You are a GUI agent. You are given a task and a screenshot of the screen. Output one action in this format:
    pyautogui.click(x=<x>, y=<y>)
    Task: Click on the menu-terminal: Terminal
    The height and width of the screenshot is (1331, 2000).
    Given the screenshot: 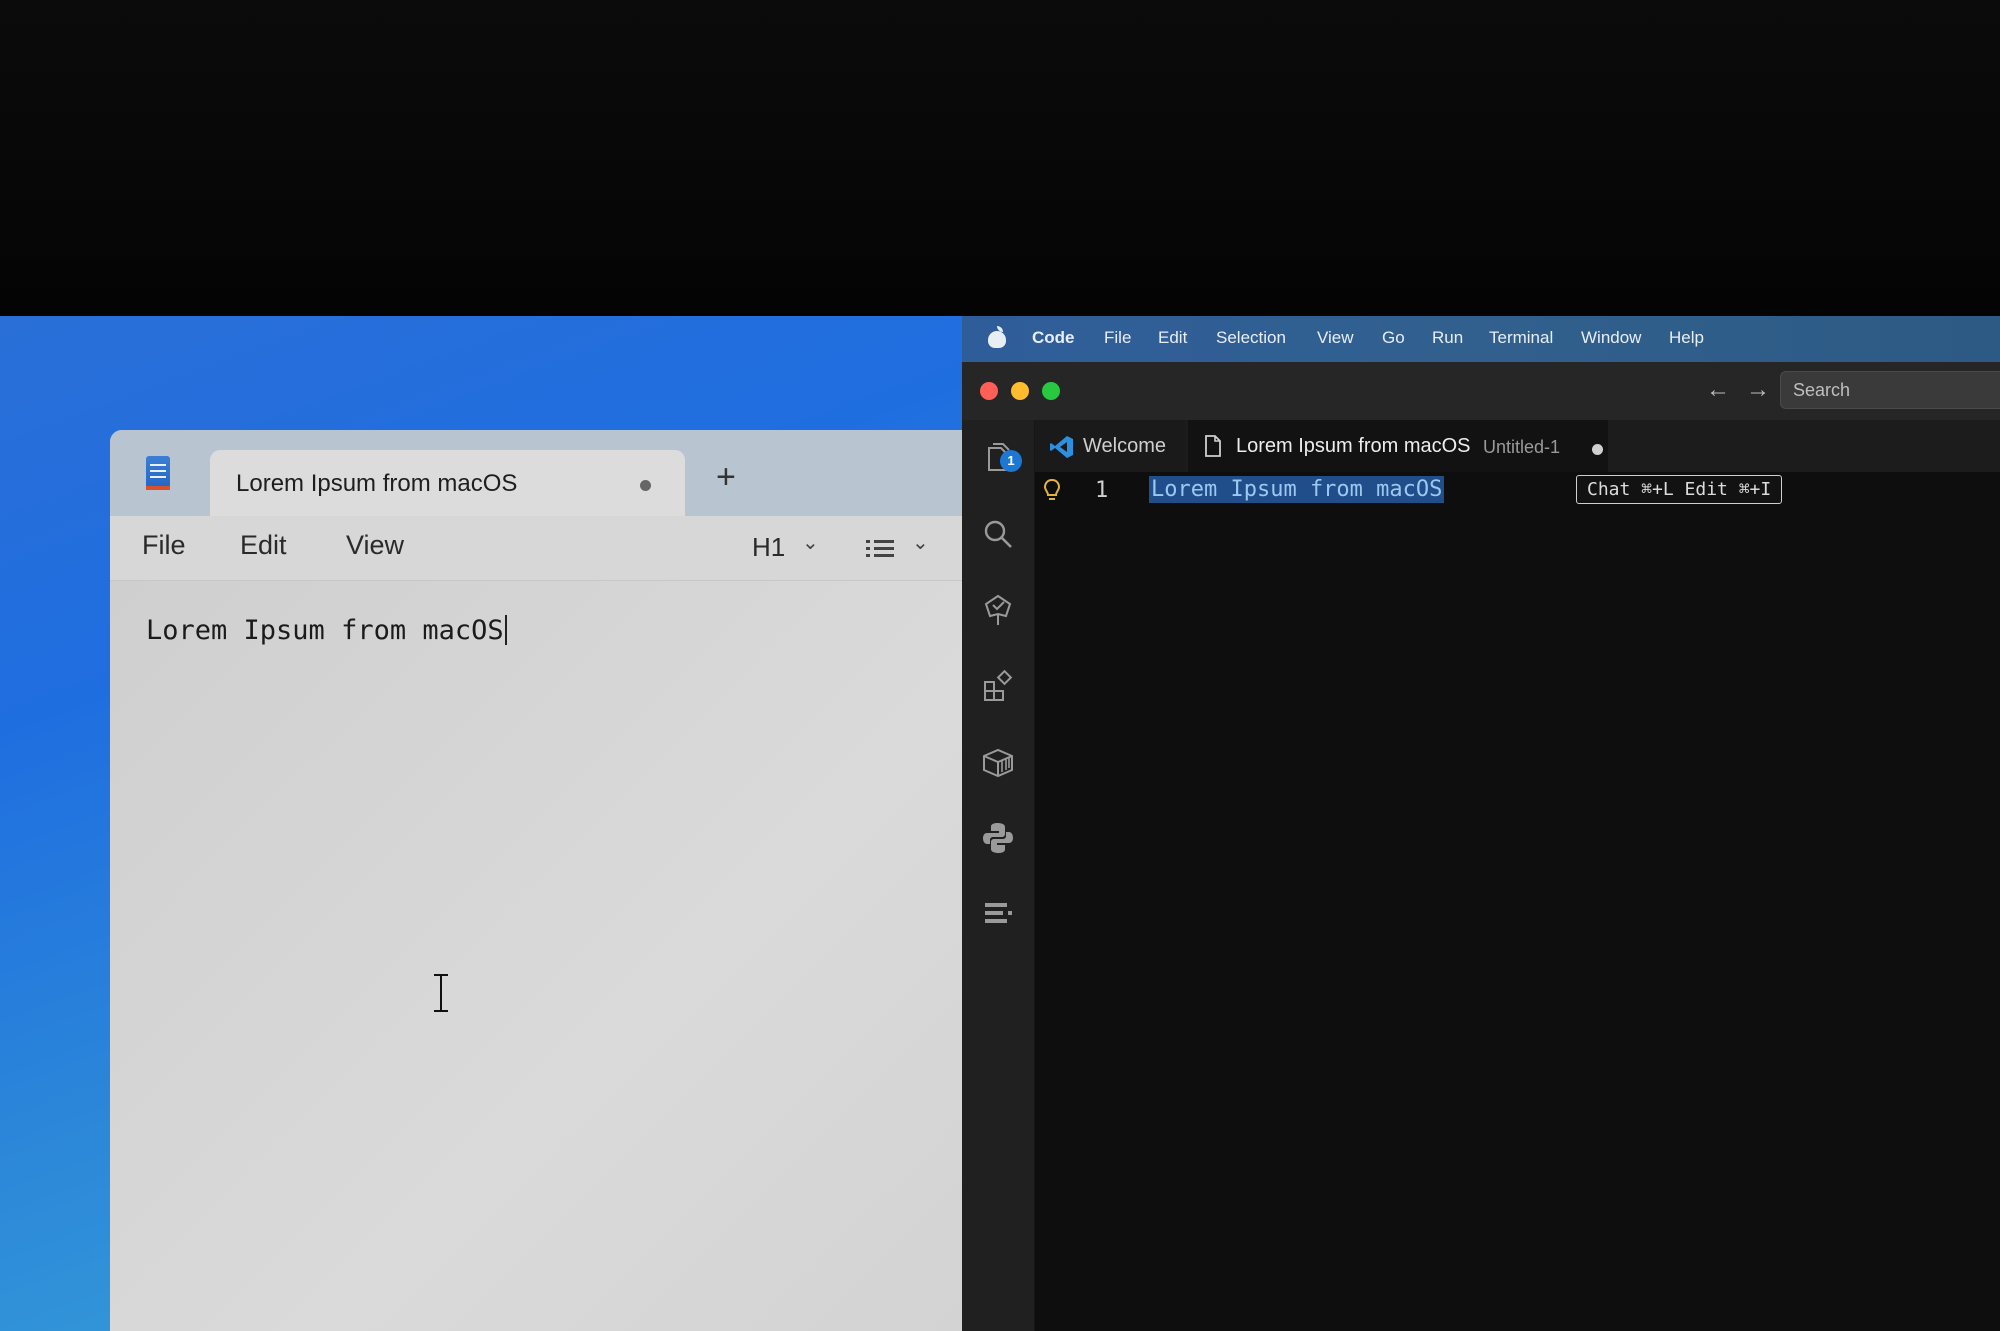 What is the action you would take?
    pyautogui.click(x=1521, y=338)
    